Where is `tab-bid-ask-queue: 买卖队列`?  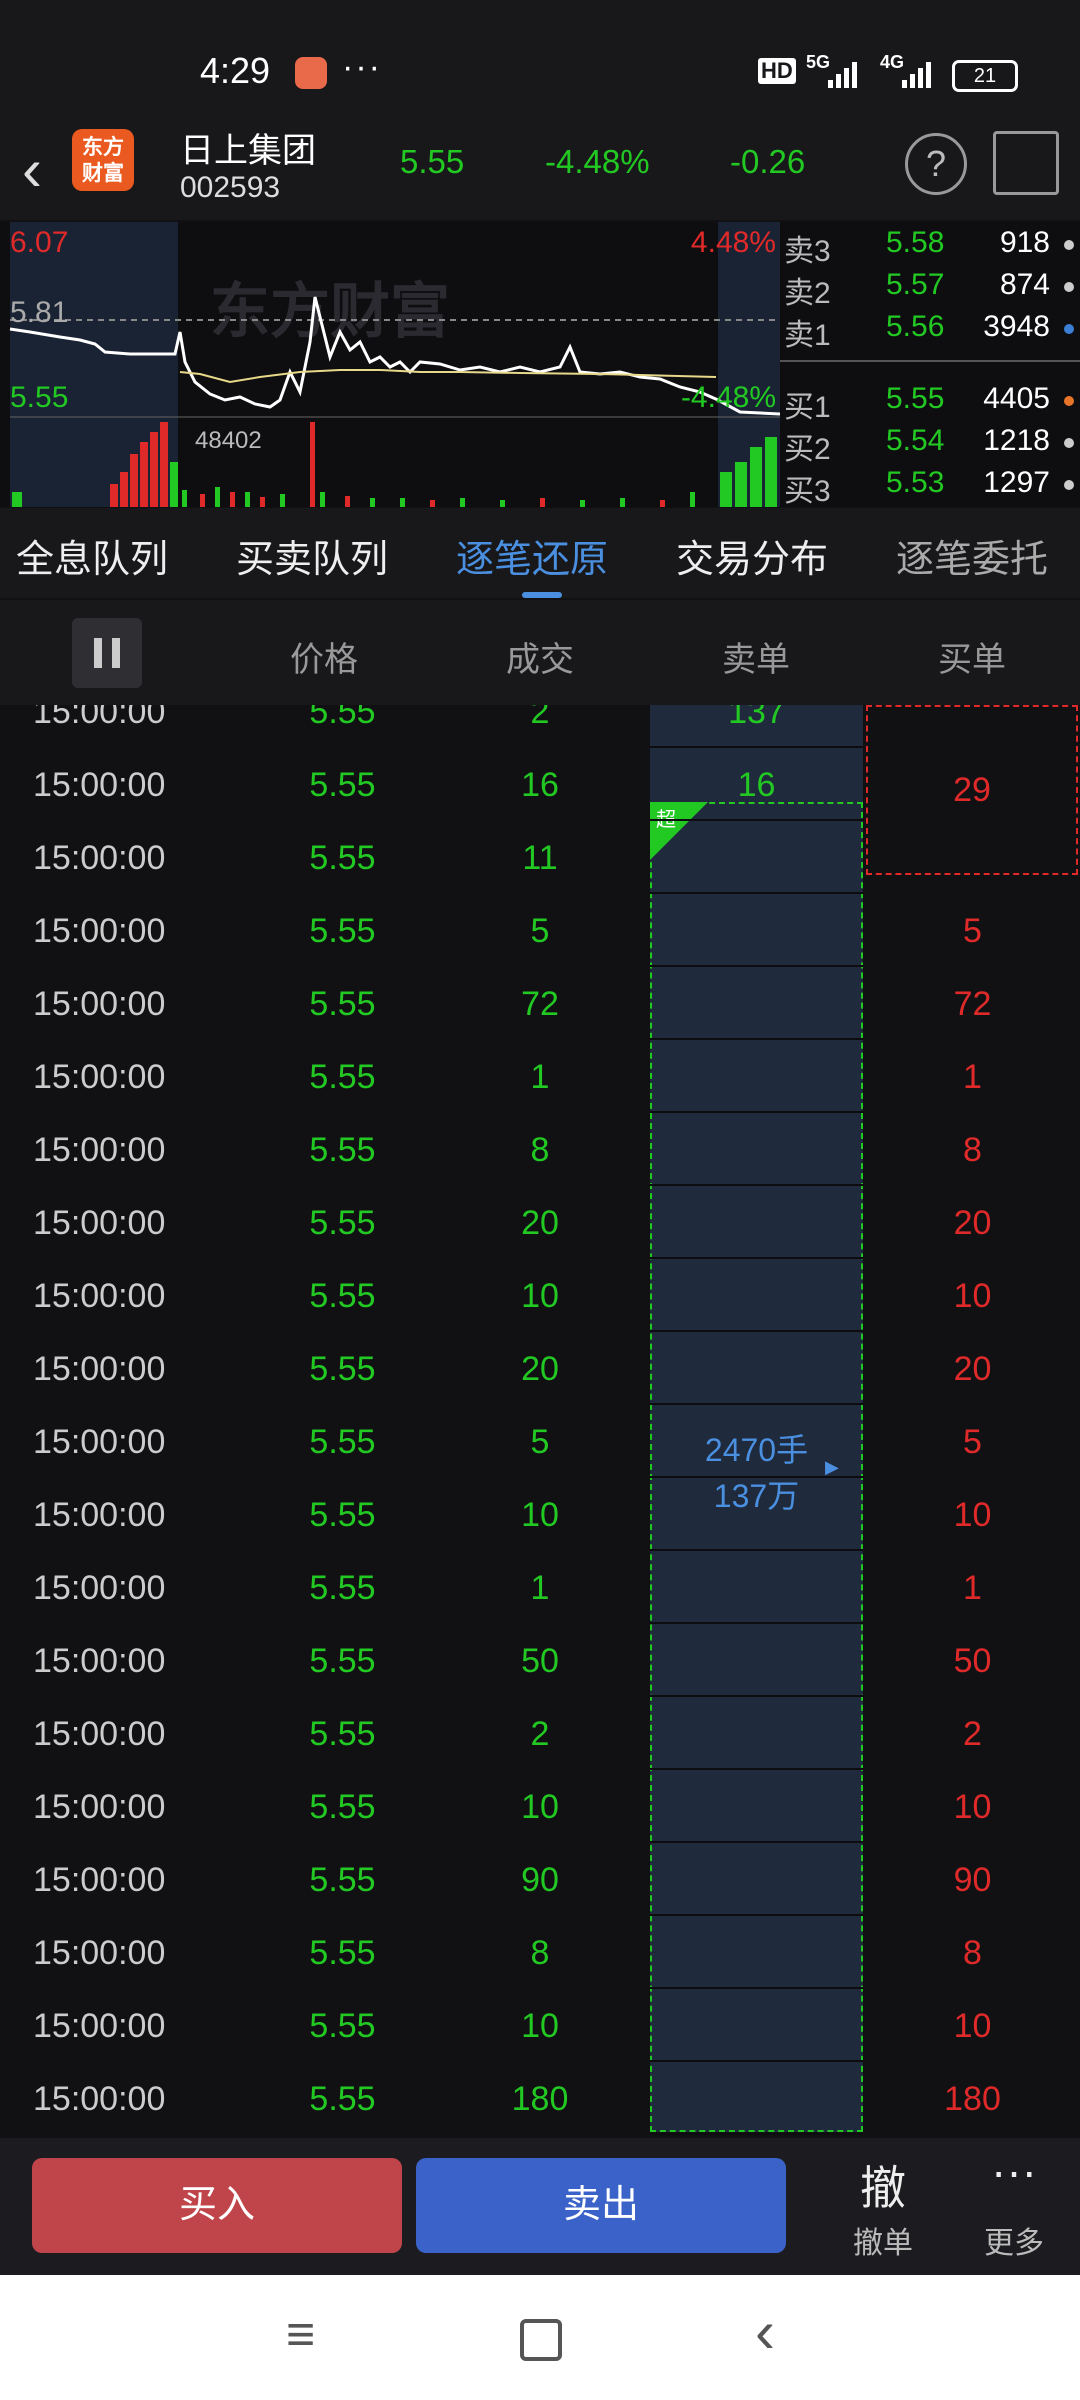
tab-bid-ask-queue: 买卖队列 is located at coordinates (312, 555).